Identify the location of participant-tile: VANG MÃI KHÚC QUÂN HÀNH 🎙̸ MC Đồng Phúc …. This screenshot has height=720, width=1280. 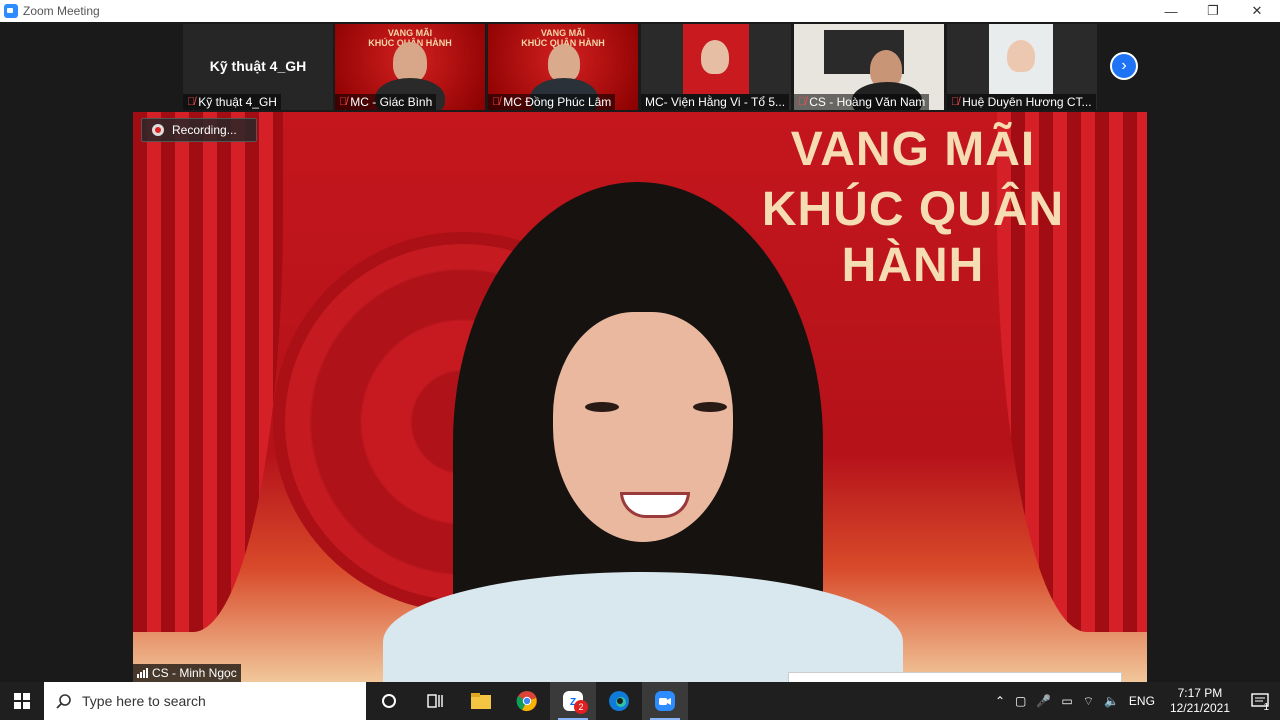
(563, 67).